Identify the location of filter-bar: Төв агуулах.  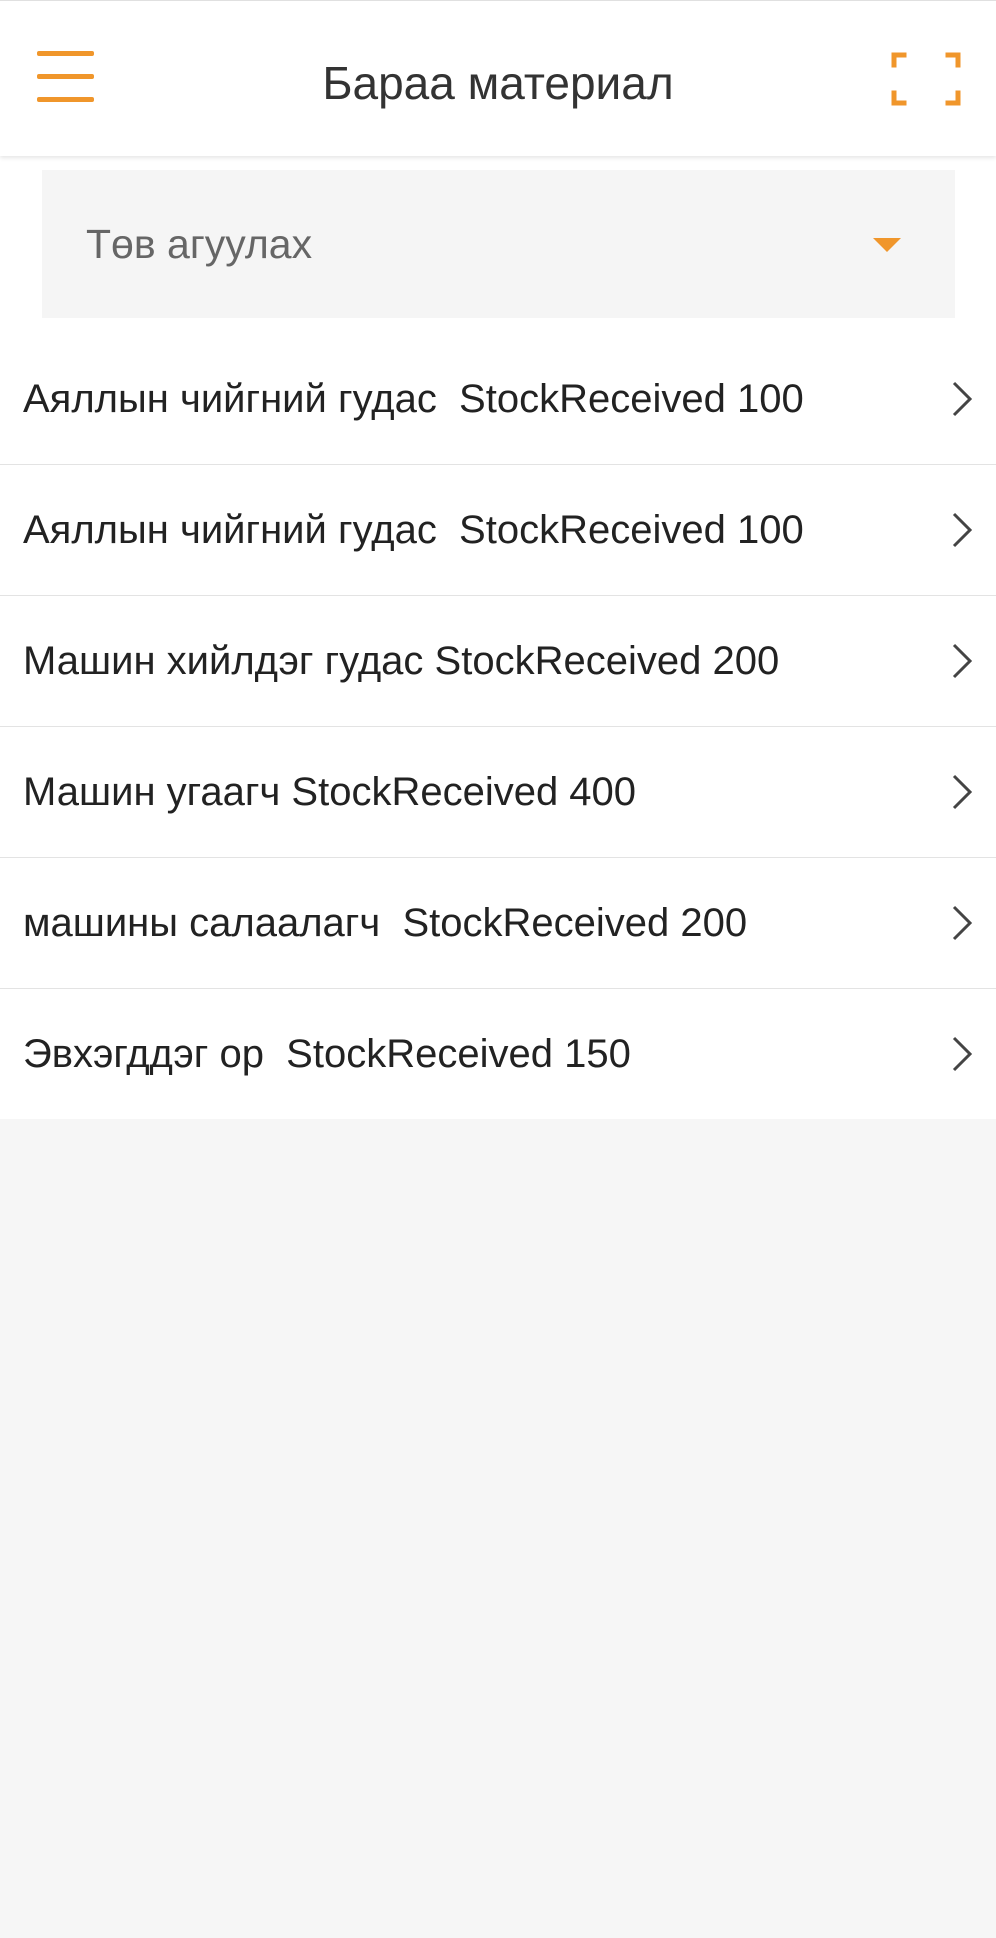
(498, 245).